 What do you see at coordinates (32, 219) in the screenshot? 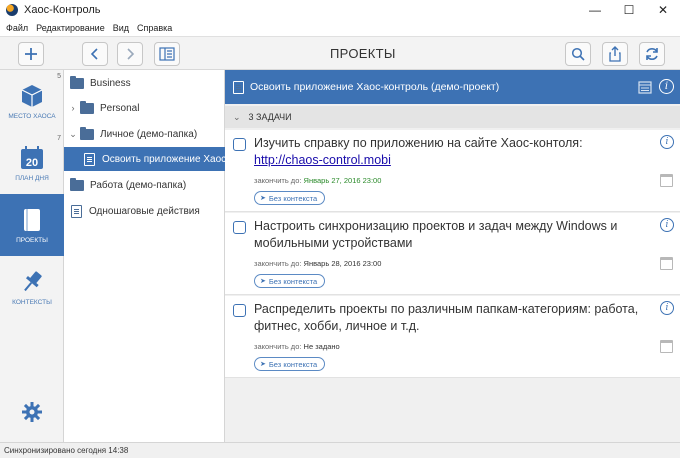
I see `notebook-icon` at bounding box center [32, 219].